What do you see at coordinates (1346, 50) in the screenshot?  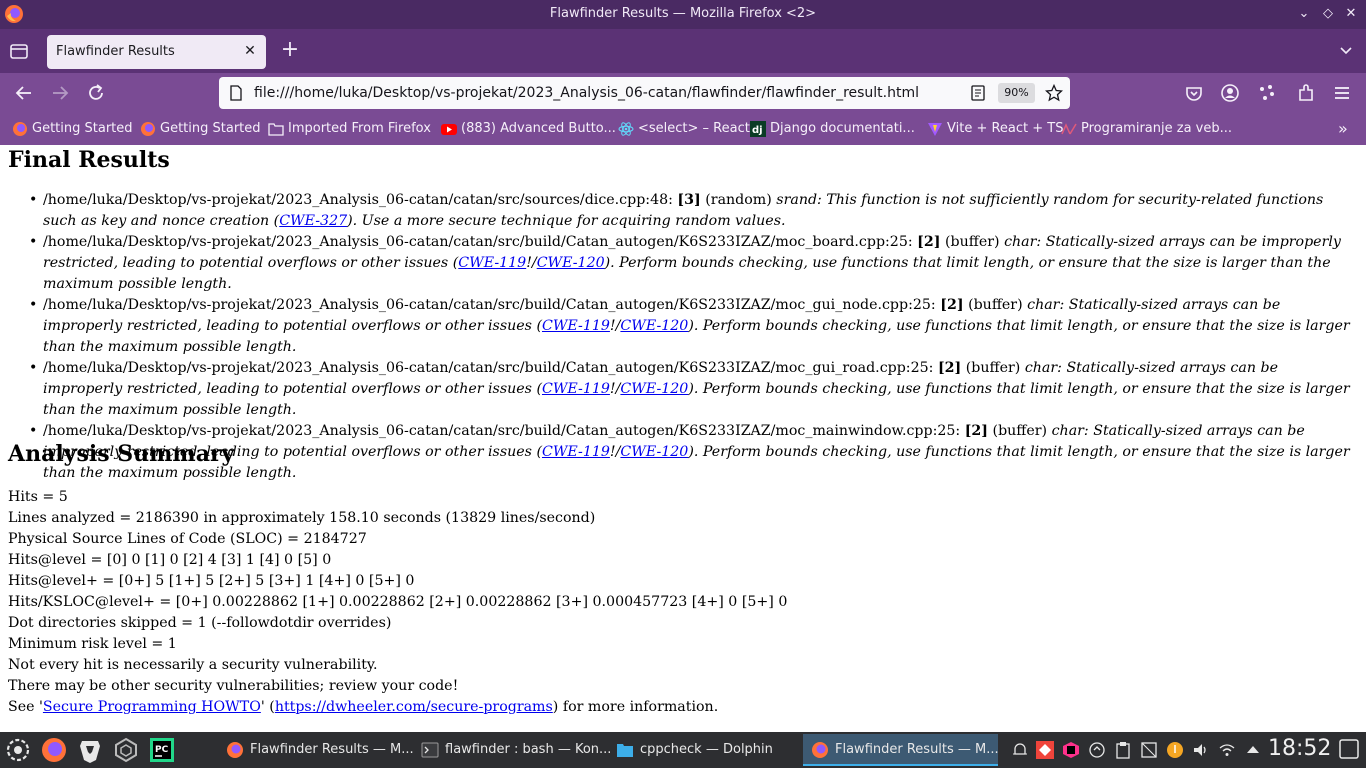 I see `chevron-down-icon` at bounding box center [1346, 50].